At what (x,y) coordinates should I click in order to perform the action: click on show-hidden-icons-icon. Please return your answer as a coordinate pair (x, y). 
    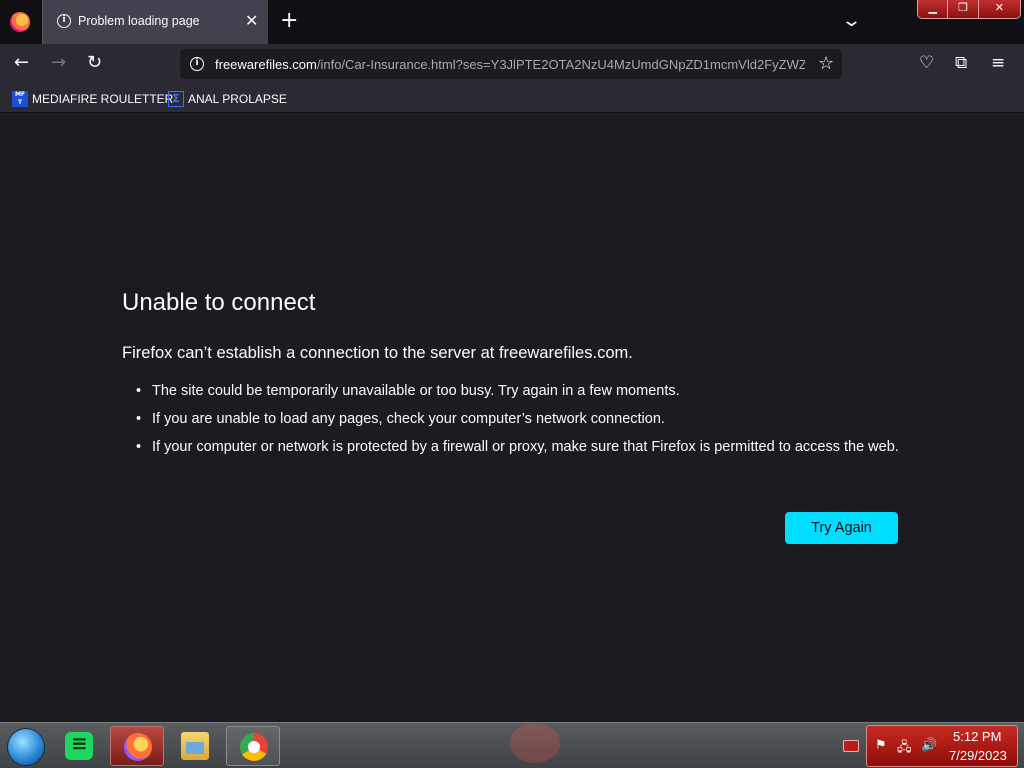
    Looking at the image, I should click on (851, 746).